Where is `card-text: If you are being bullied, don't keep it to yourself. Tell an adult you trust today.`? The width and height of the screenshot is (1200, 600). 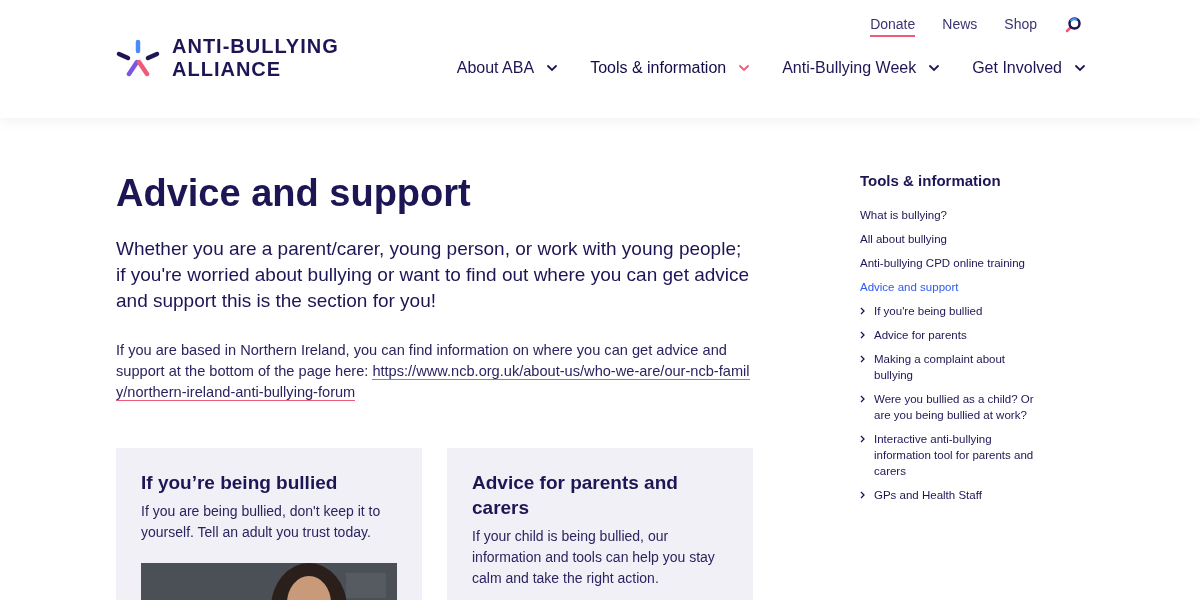
card-text: If you are being bullied, don't keep it to yourself. Tell an adult you trust today. is located at coordinates (261, 522).